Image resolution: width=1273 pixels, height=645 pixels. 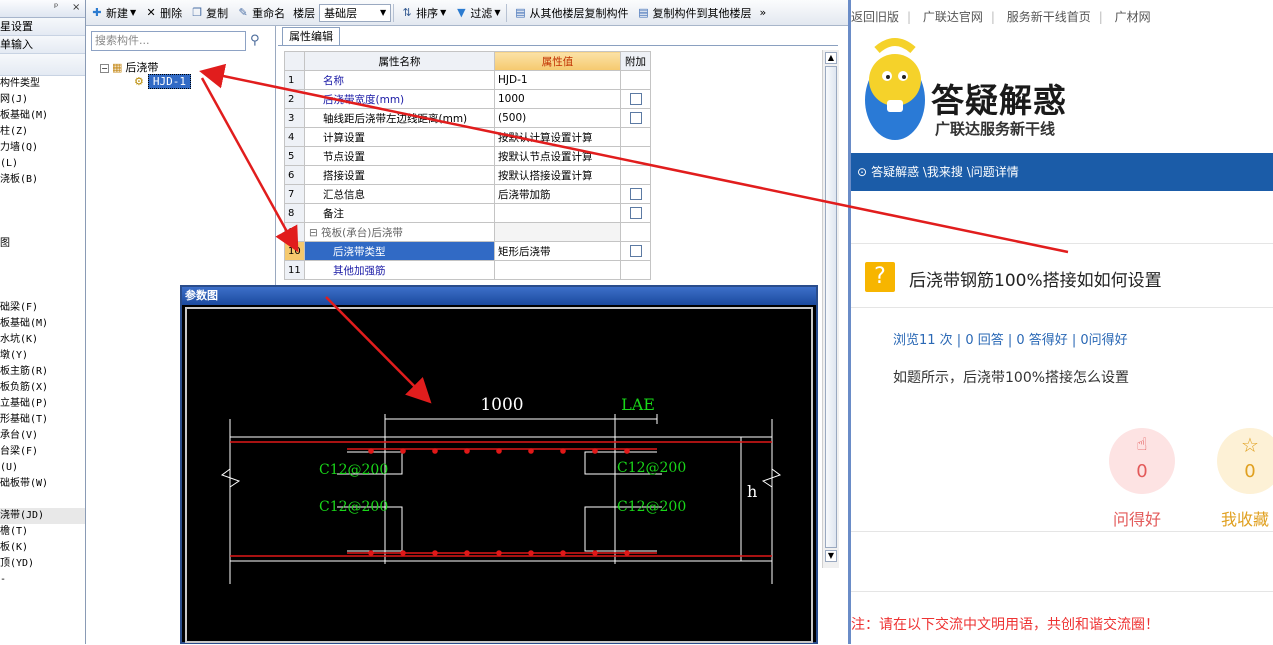 What do you see at coordinates (42, 100) in the screenshot?
I see `list-item: 网(J)` at bounding box center [42, 100].